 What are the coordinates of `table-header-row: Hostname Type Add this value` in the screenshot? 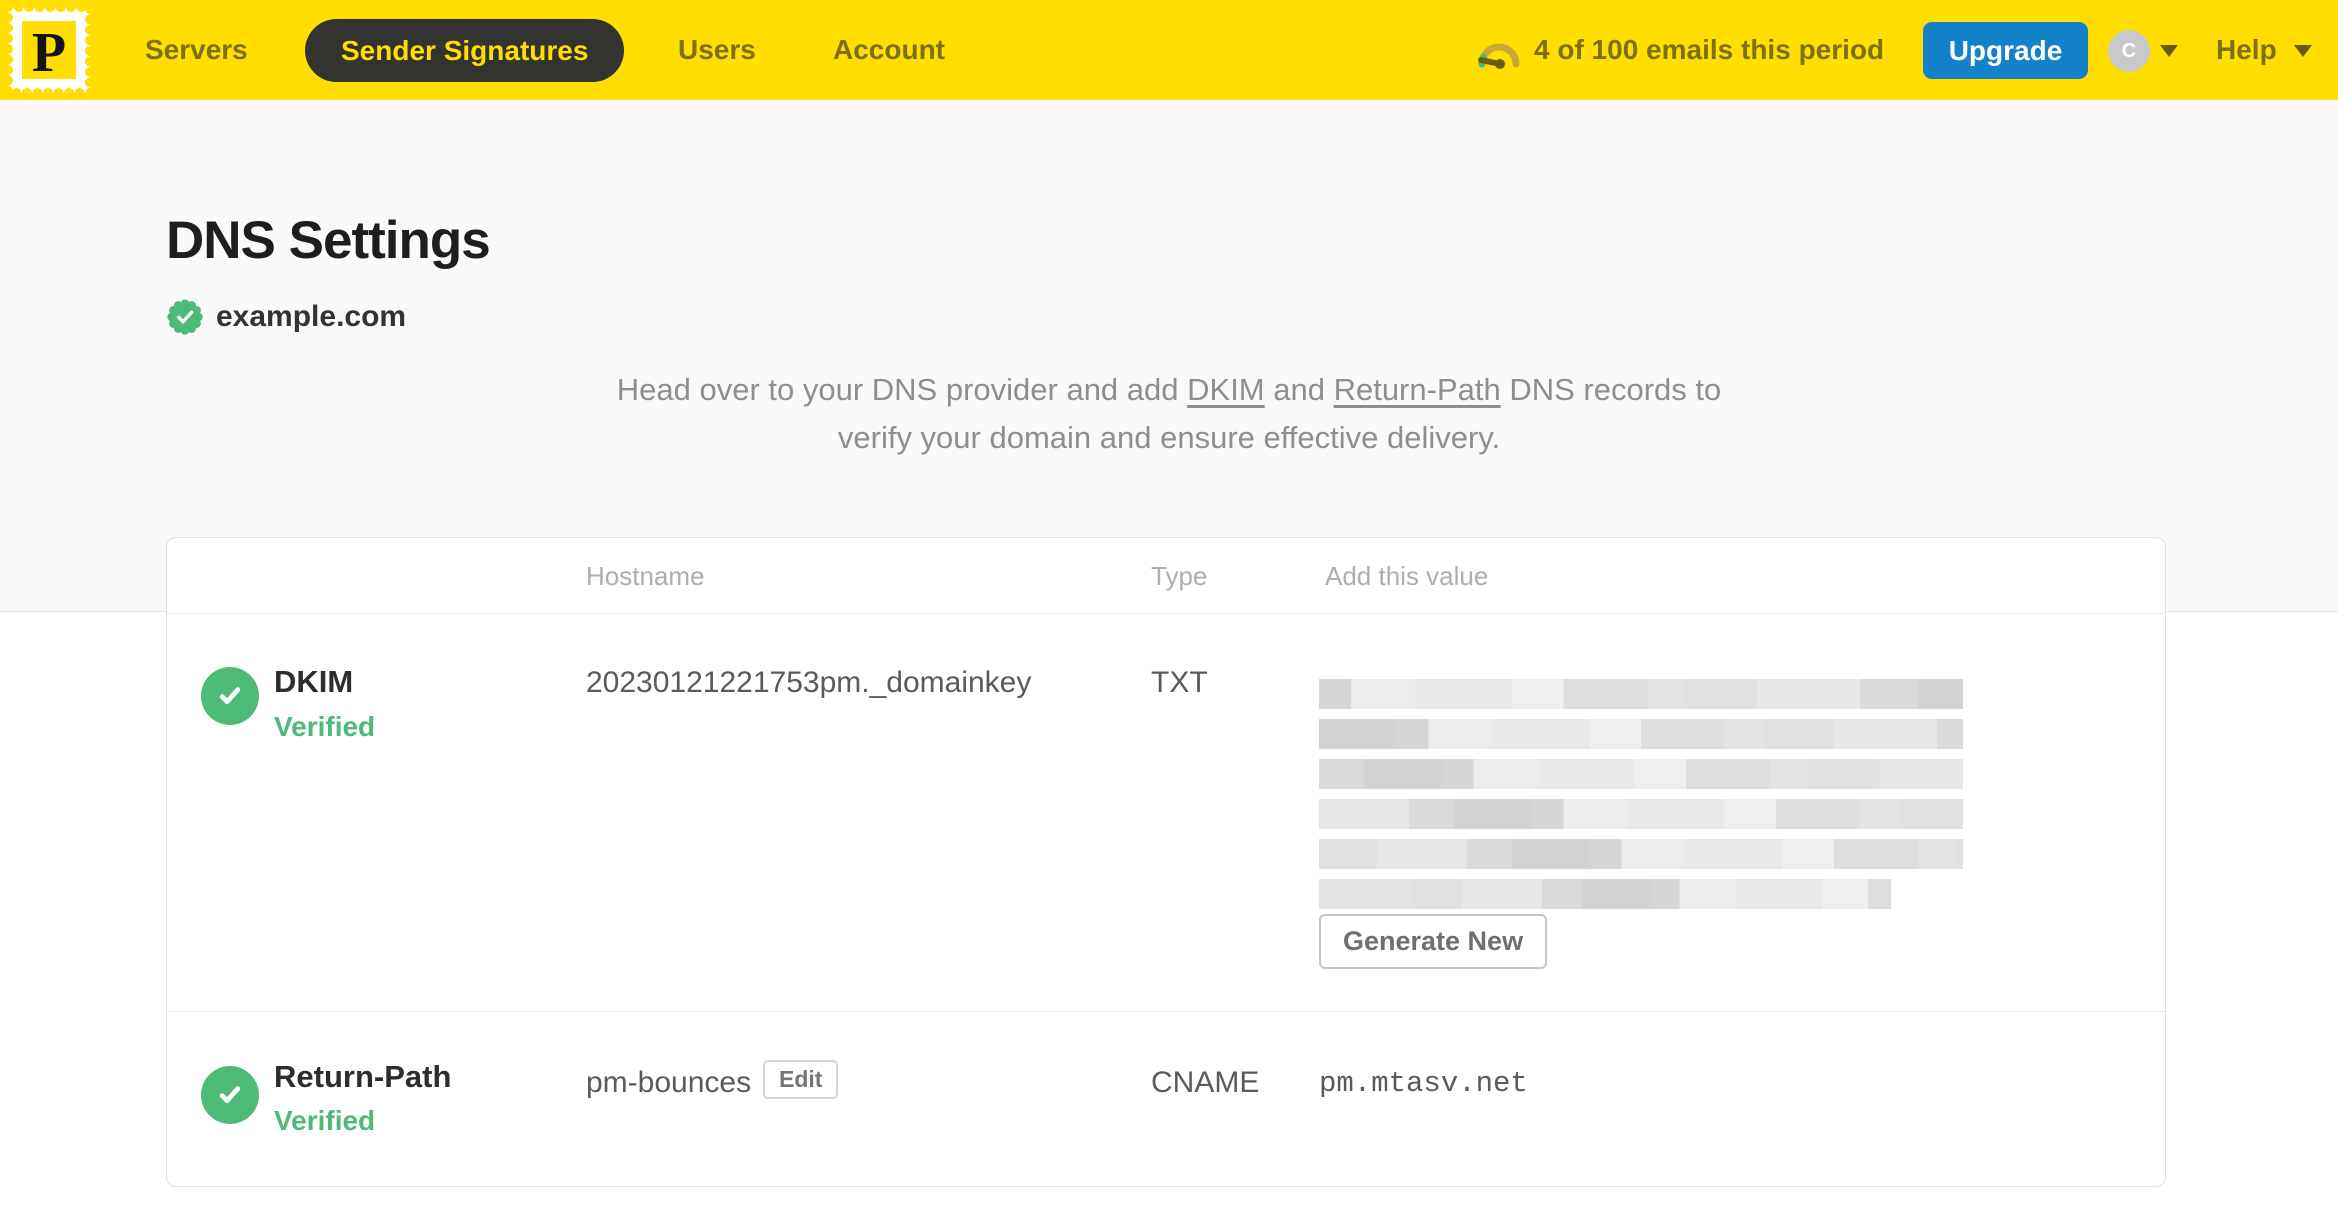 It's located at (1166, 576).